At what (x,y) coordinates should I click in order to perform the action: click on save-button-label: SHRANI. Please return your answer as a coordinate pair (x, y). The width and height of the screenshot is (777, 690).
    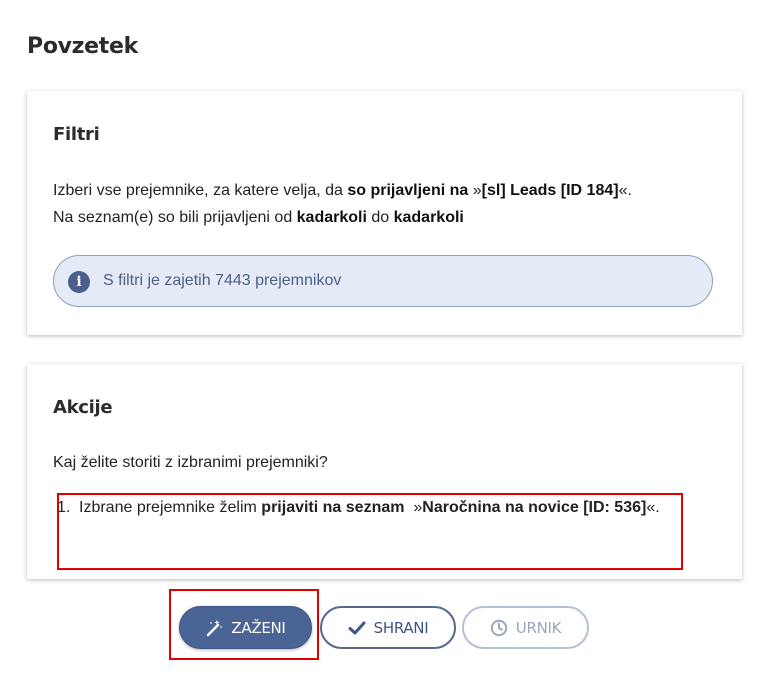
    Looking at the image, I should click on (401, 627).